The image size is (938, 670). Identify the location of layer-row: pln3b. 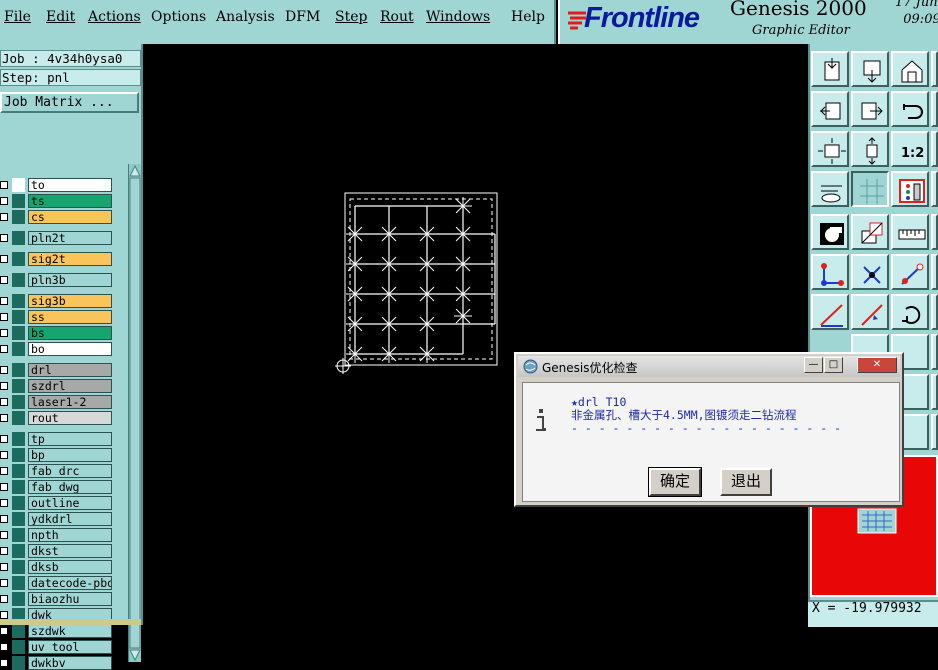
(59, 280).